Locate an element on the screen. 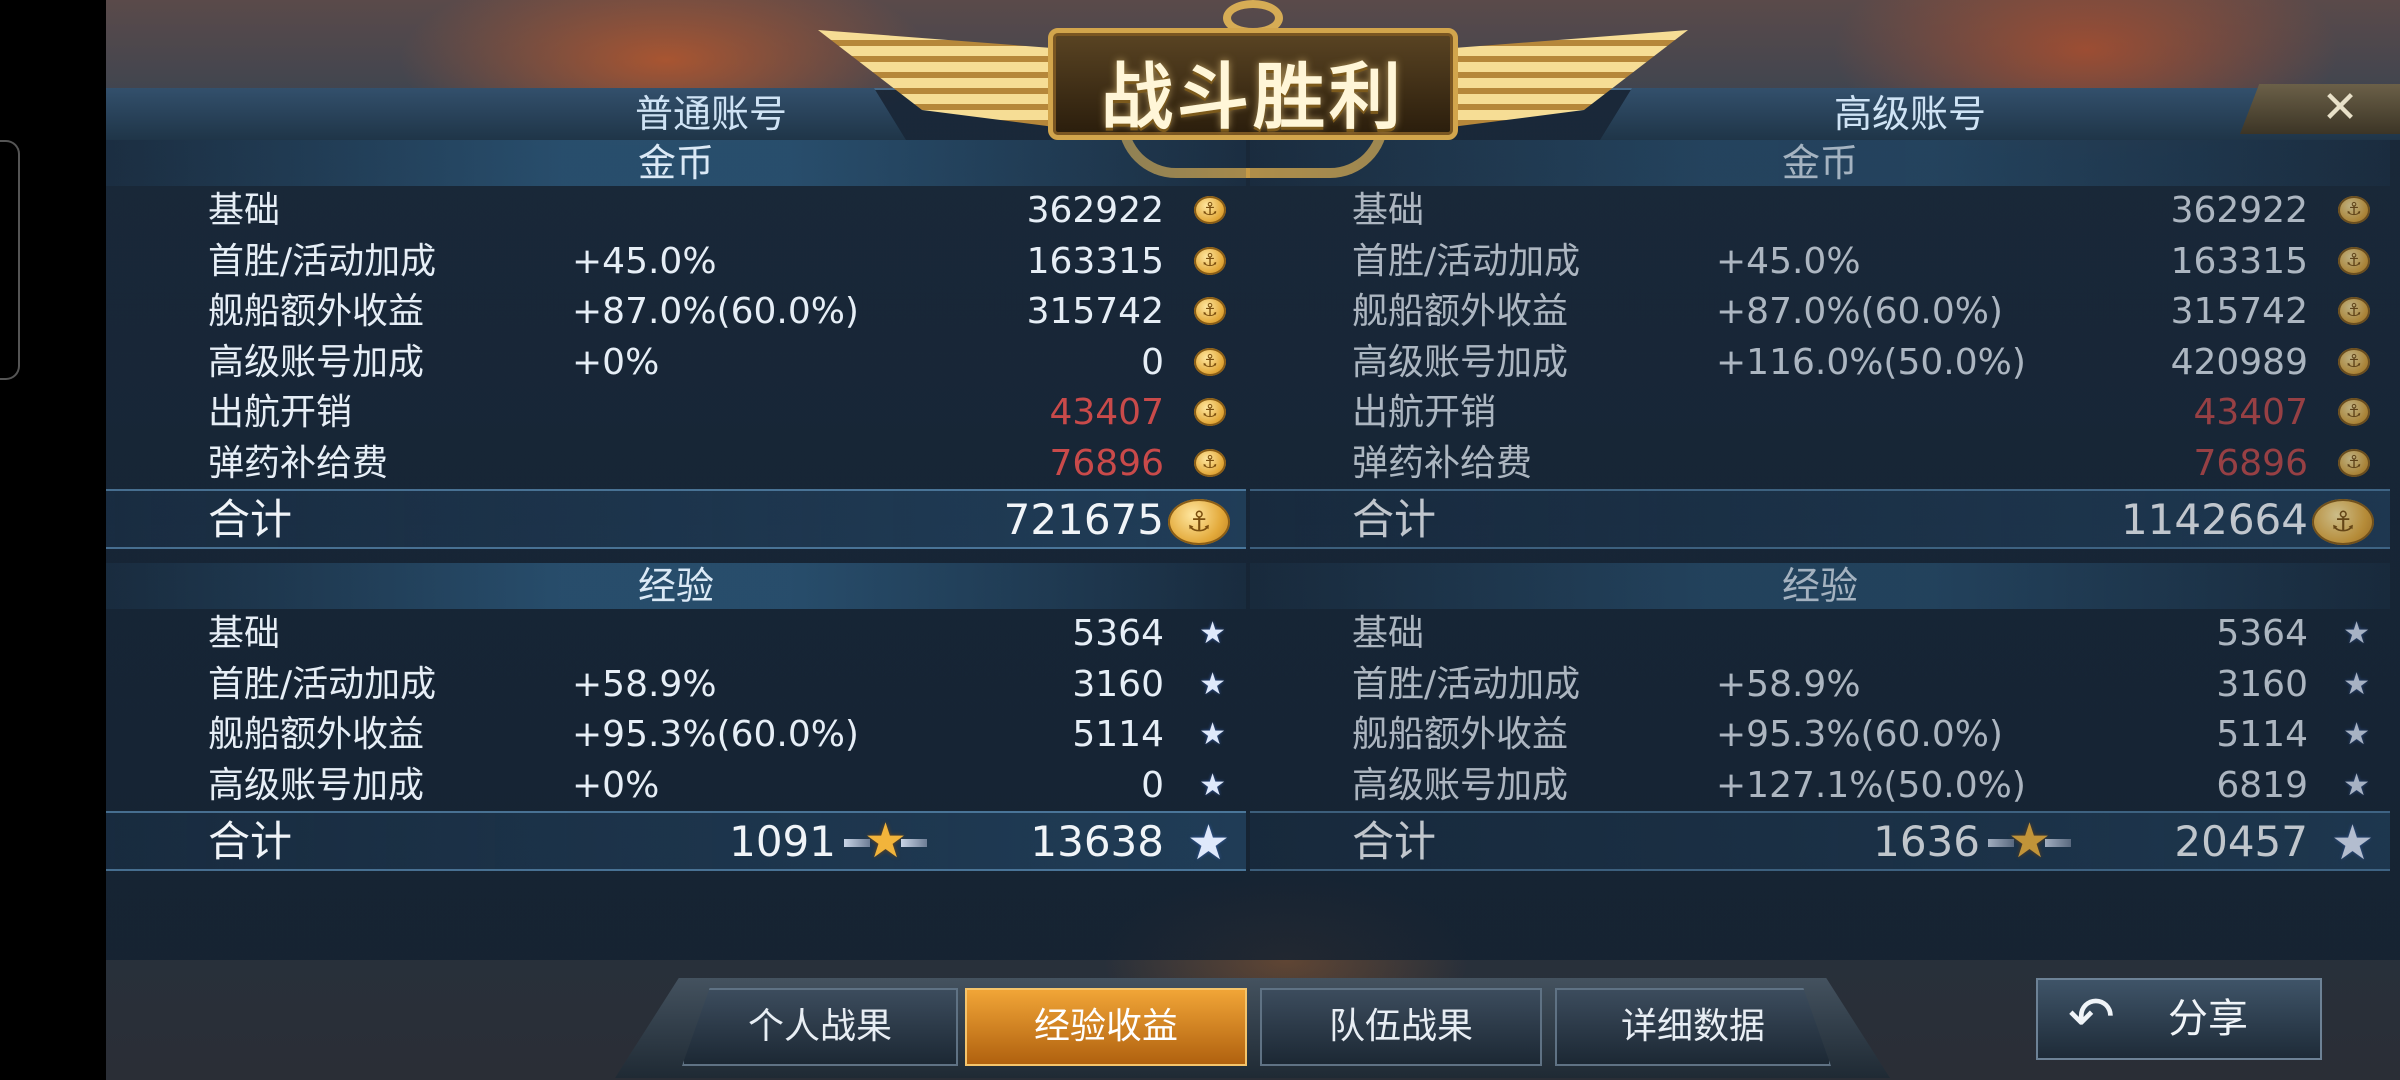  exp-row-bonus: +127.1%(50.0%) is located at coordinates (1871, 785).